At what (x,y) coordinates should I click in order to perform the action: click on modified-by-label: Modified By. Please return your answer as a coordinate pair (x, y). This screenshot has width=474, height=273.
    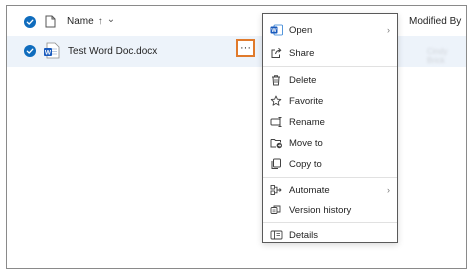
    Looking at the image, I should click on (435, 21).